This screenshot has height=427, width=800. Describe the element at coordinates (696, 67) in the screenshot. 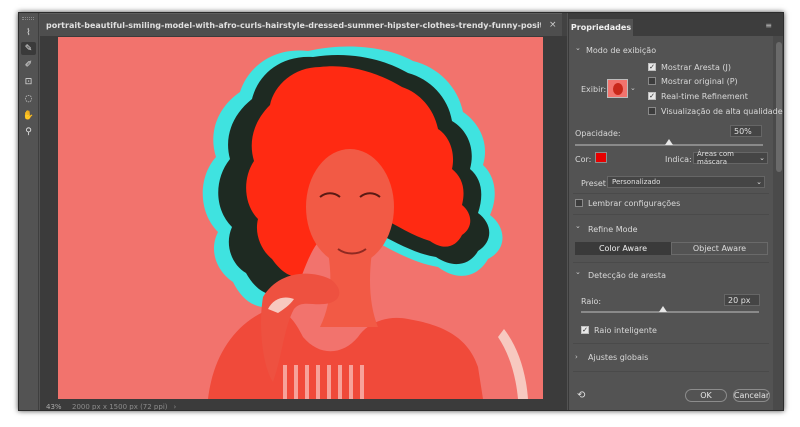

I see `show-edge-label: Mostrar Aresta (J)` at that location.